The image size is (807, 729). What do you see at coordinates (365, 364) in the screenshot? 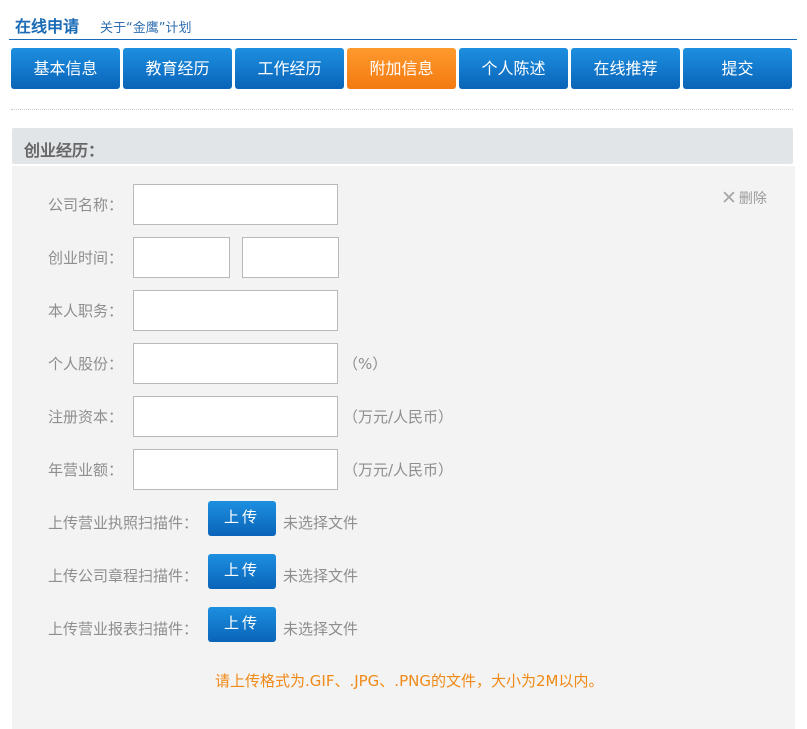
I see `share-unit: （%）` at bounding box center [365, 364].